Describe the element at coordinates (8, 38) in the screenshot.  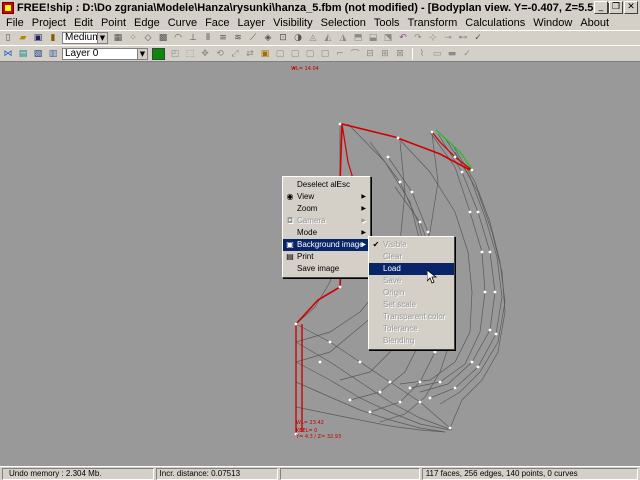
I see `new-file-icon: ▯` at that location.